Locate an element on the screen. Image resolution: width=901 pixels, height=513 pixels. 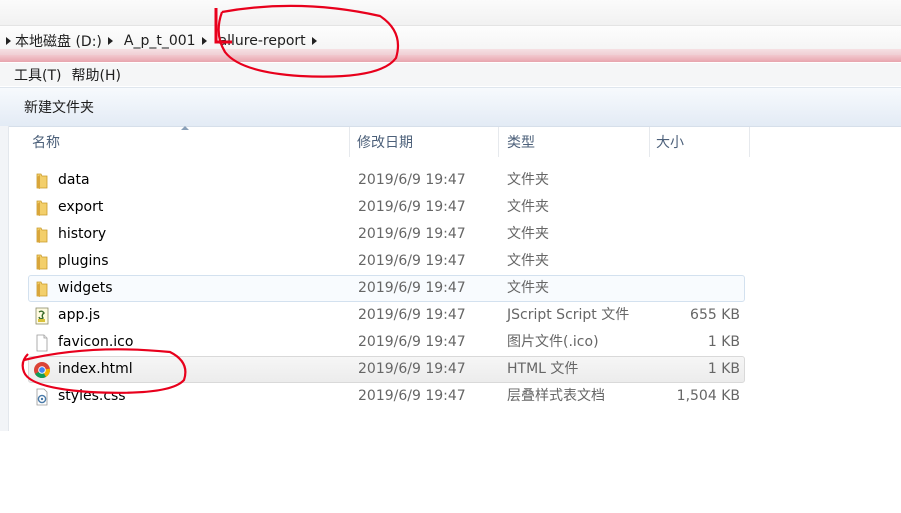
file-type: JScript Script 文件 is located at coordinates (568, 315).